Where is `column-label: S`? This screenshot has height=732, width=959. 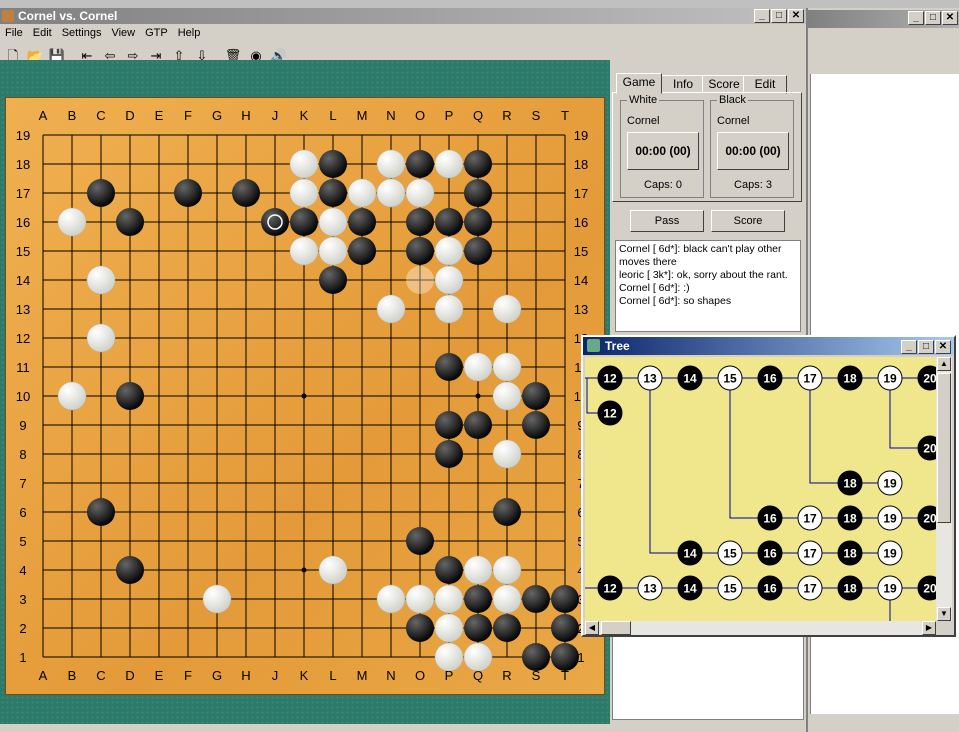
column-label: S is located at coordinates (536, 115).